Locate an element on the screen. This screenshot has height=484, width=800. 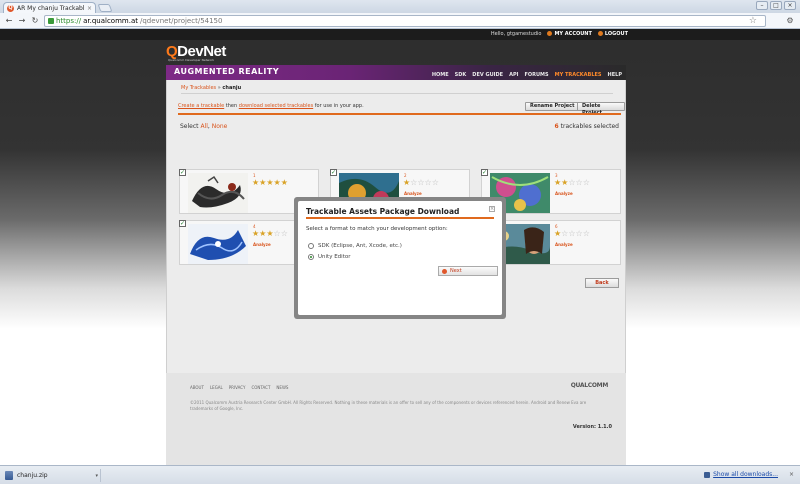
nav-api: API is located at coordinates (513, 75).